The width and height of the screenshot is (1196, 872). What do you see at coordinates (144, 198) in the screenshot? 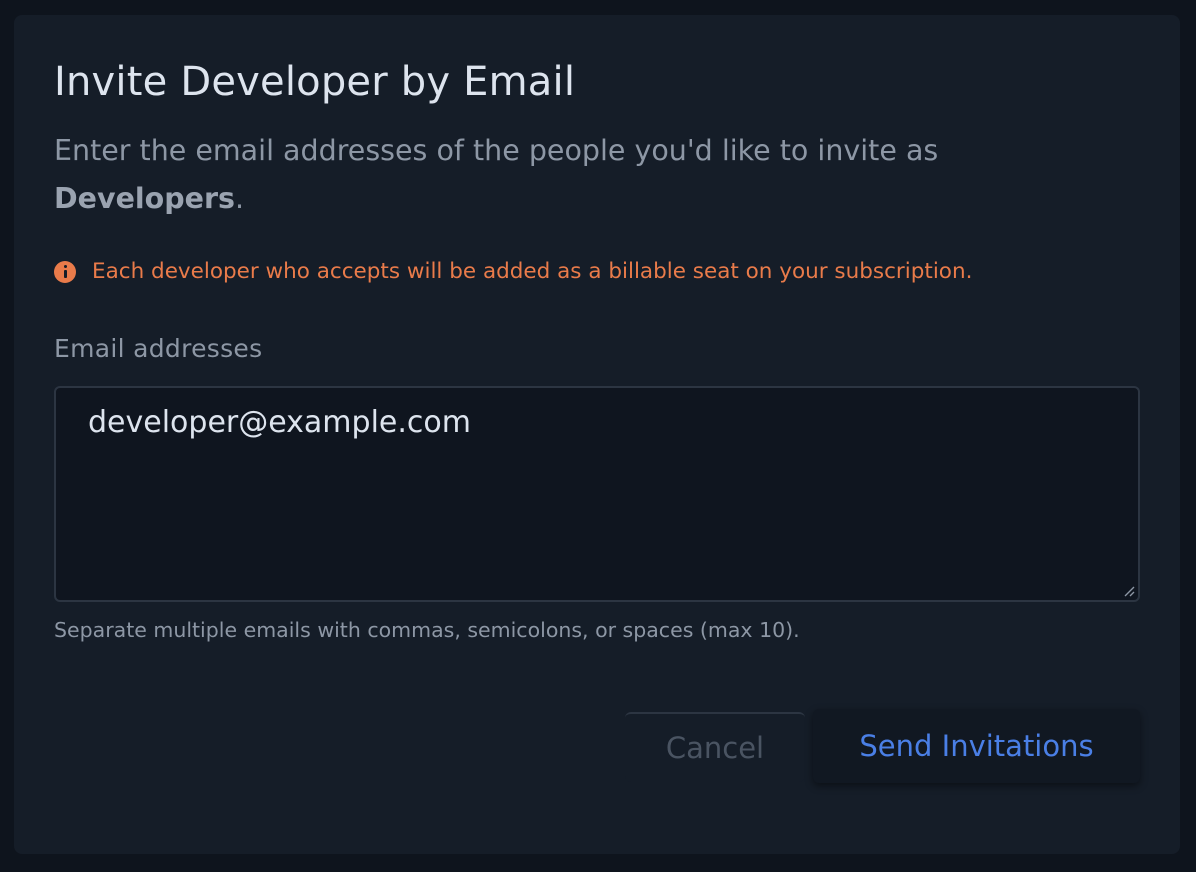
I see `description-role: Developers` at bounding box center [144, 198].